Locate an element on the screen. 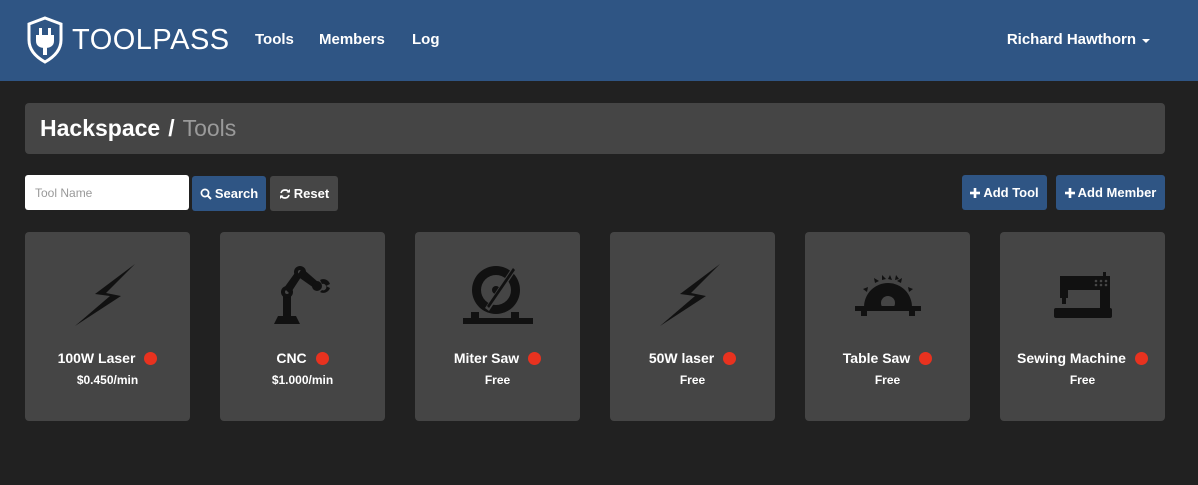 The width and height of the screenshot is (1198, 485). tool-card-100w-laser: 100W Laser $0.450/min is located at coordinates (107, 326).